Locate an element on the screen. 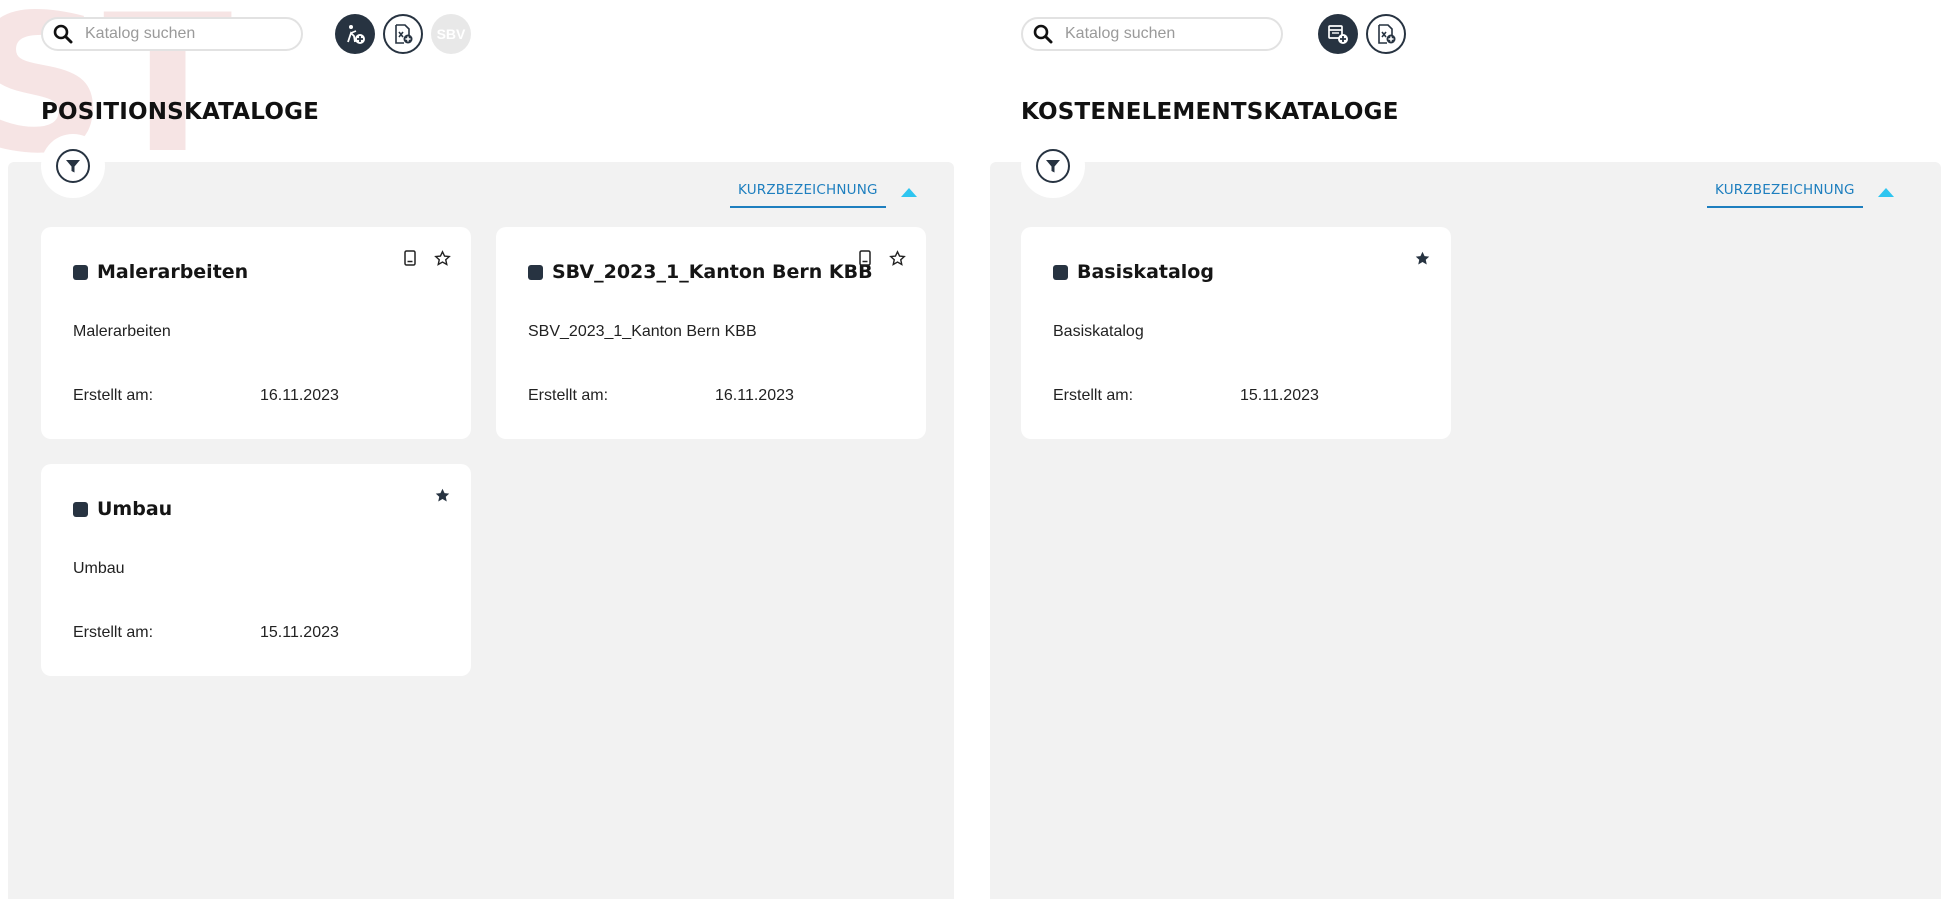 The width and height of the screenshot is (1941, 899). position-catalog-sort: KURZBEZEICHNUNG is located at coordinates (824, 195).